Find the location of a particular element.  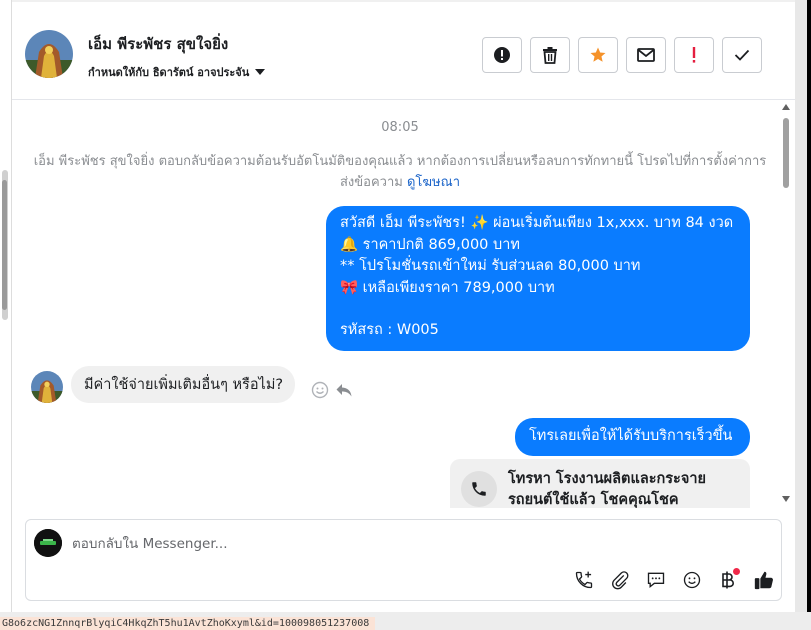

view-ad-link: ดูโฆษณา is located at coordinates (433, 182).